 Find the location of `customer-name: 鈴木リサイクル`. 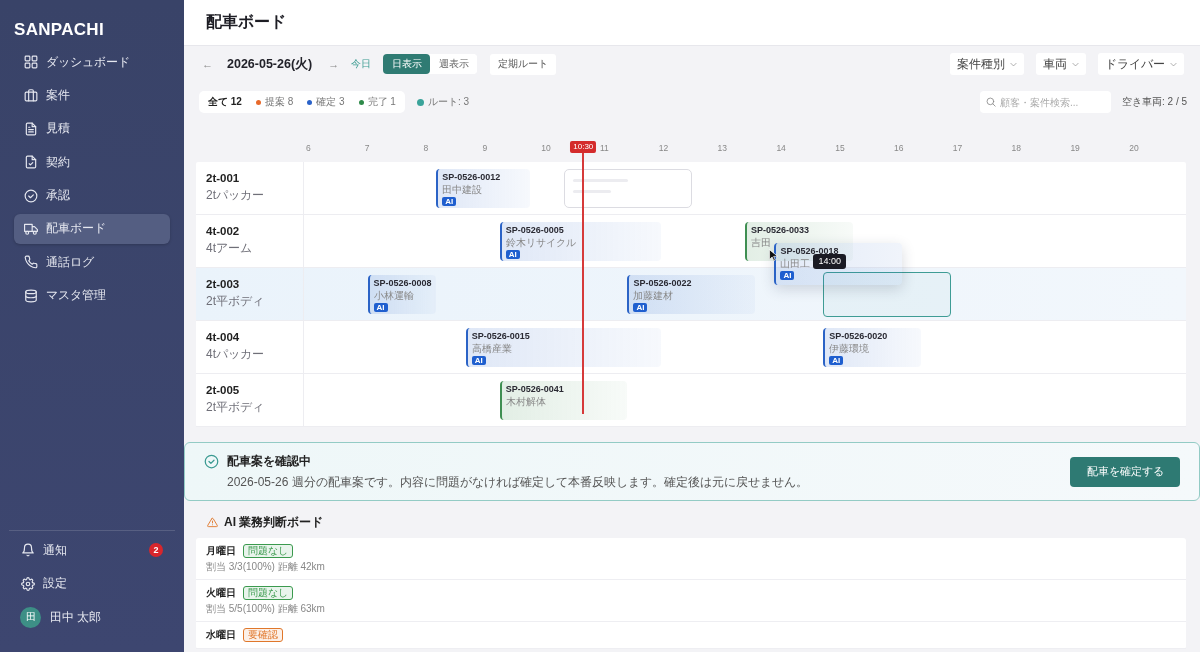

customer-name: 鈴木リサイクル is located at coordinates (540, 243).